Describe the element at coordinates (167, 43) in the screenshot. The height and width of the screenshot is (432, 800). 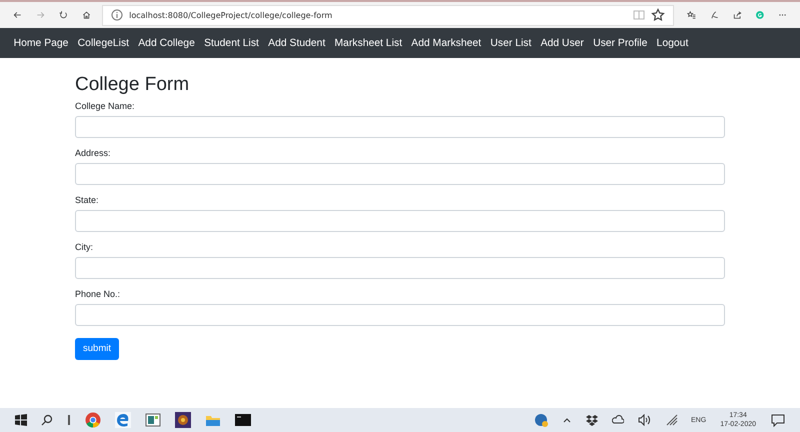
I see `nav-link: Add College` at that location.